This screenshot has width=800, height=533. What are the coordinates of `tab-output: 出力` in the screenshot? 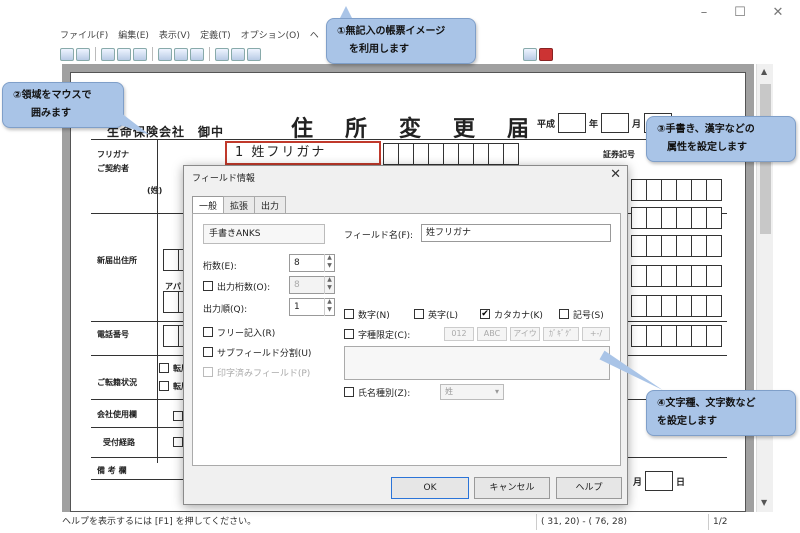 It's located at (270, 205).